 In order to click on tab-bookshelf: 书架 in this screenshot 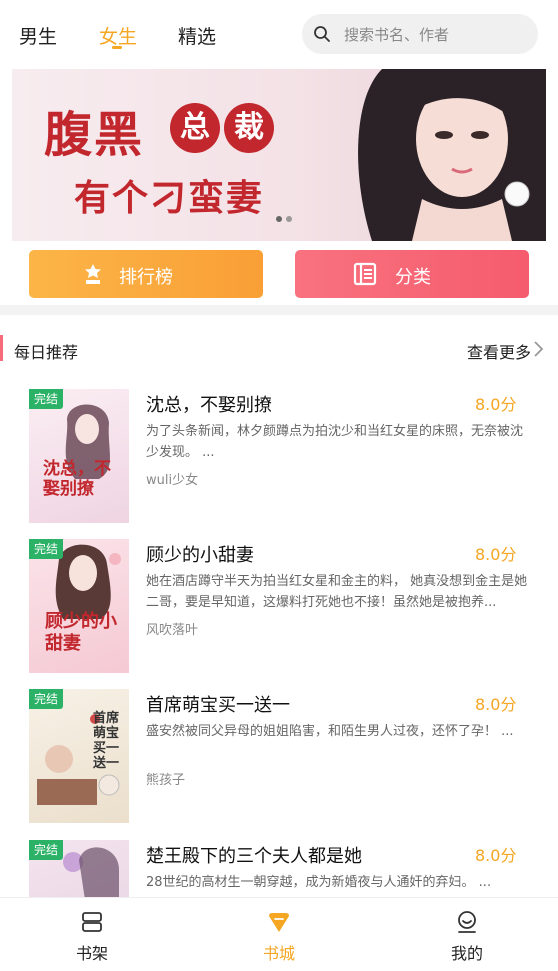, I will do `click(92, 934)`.